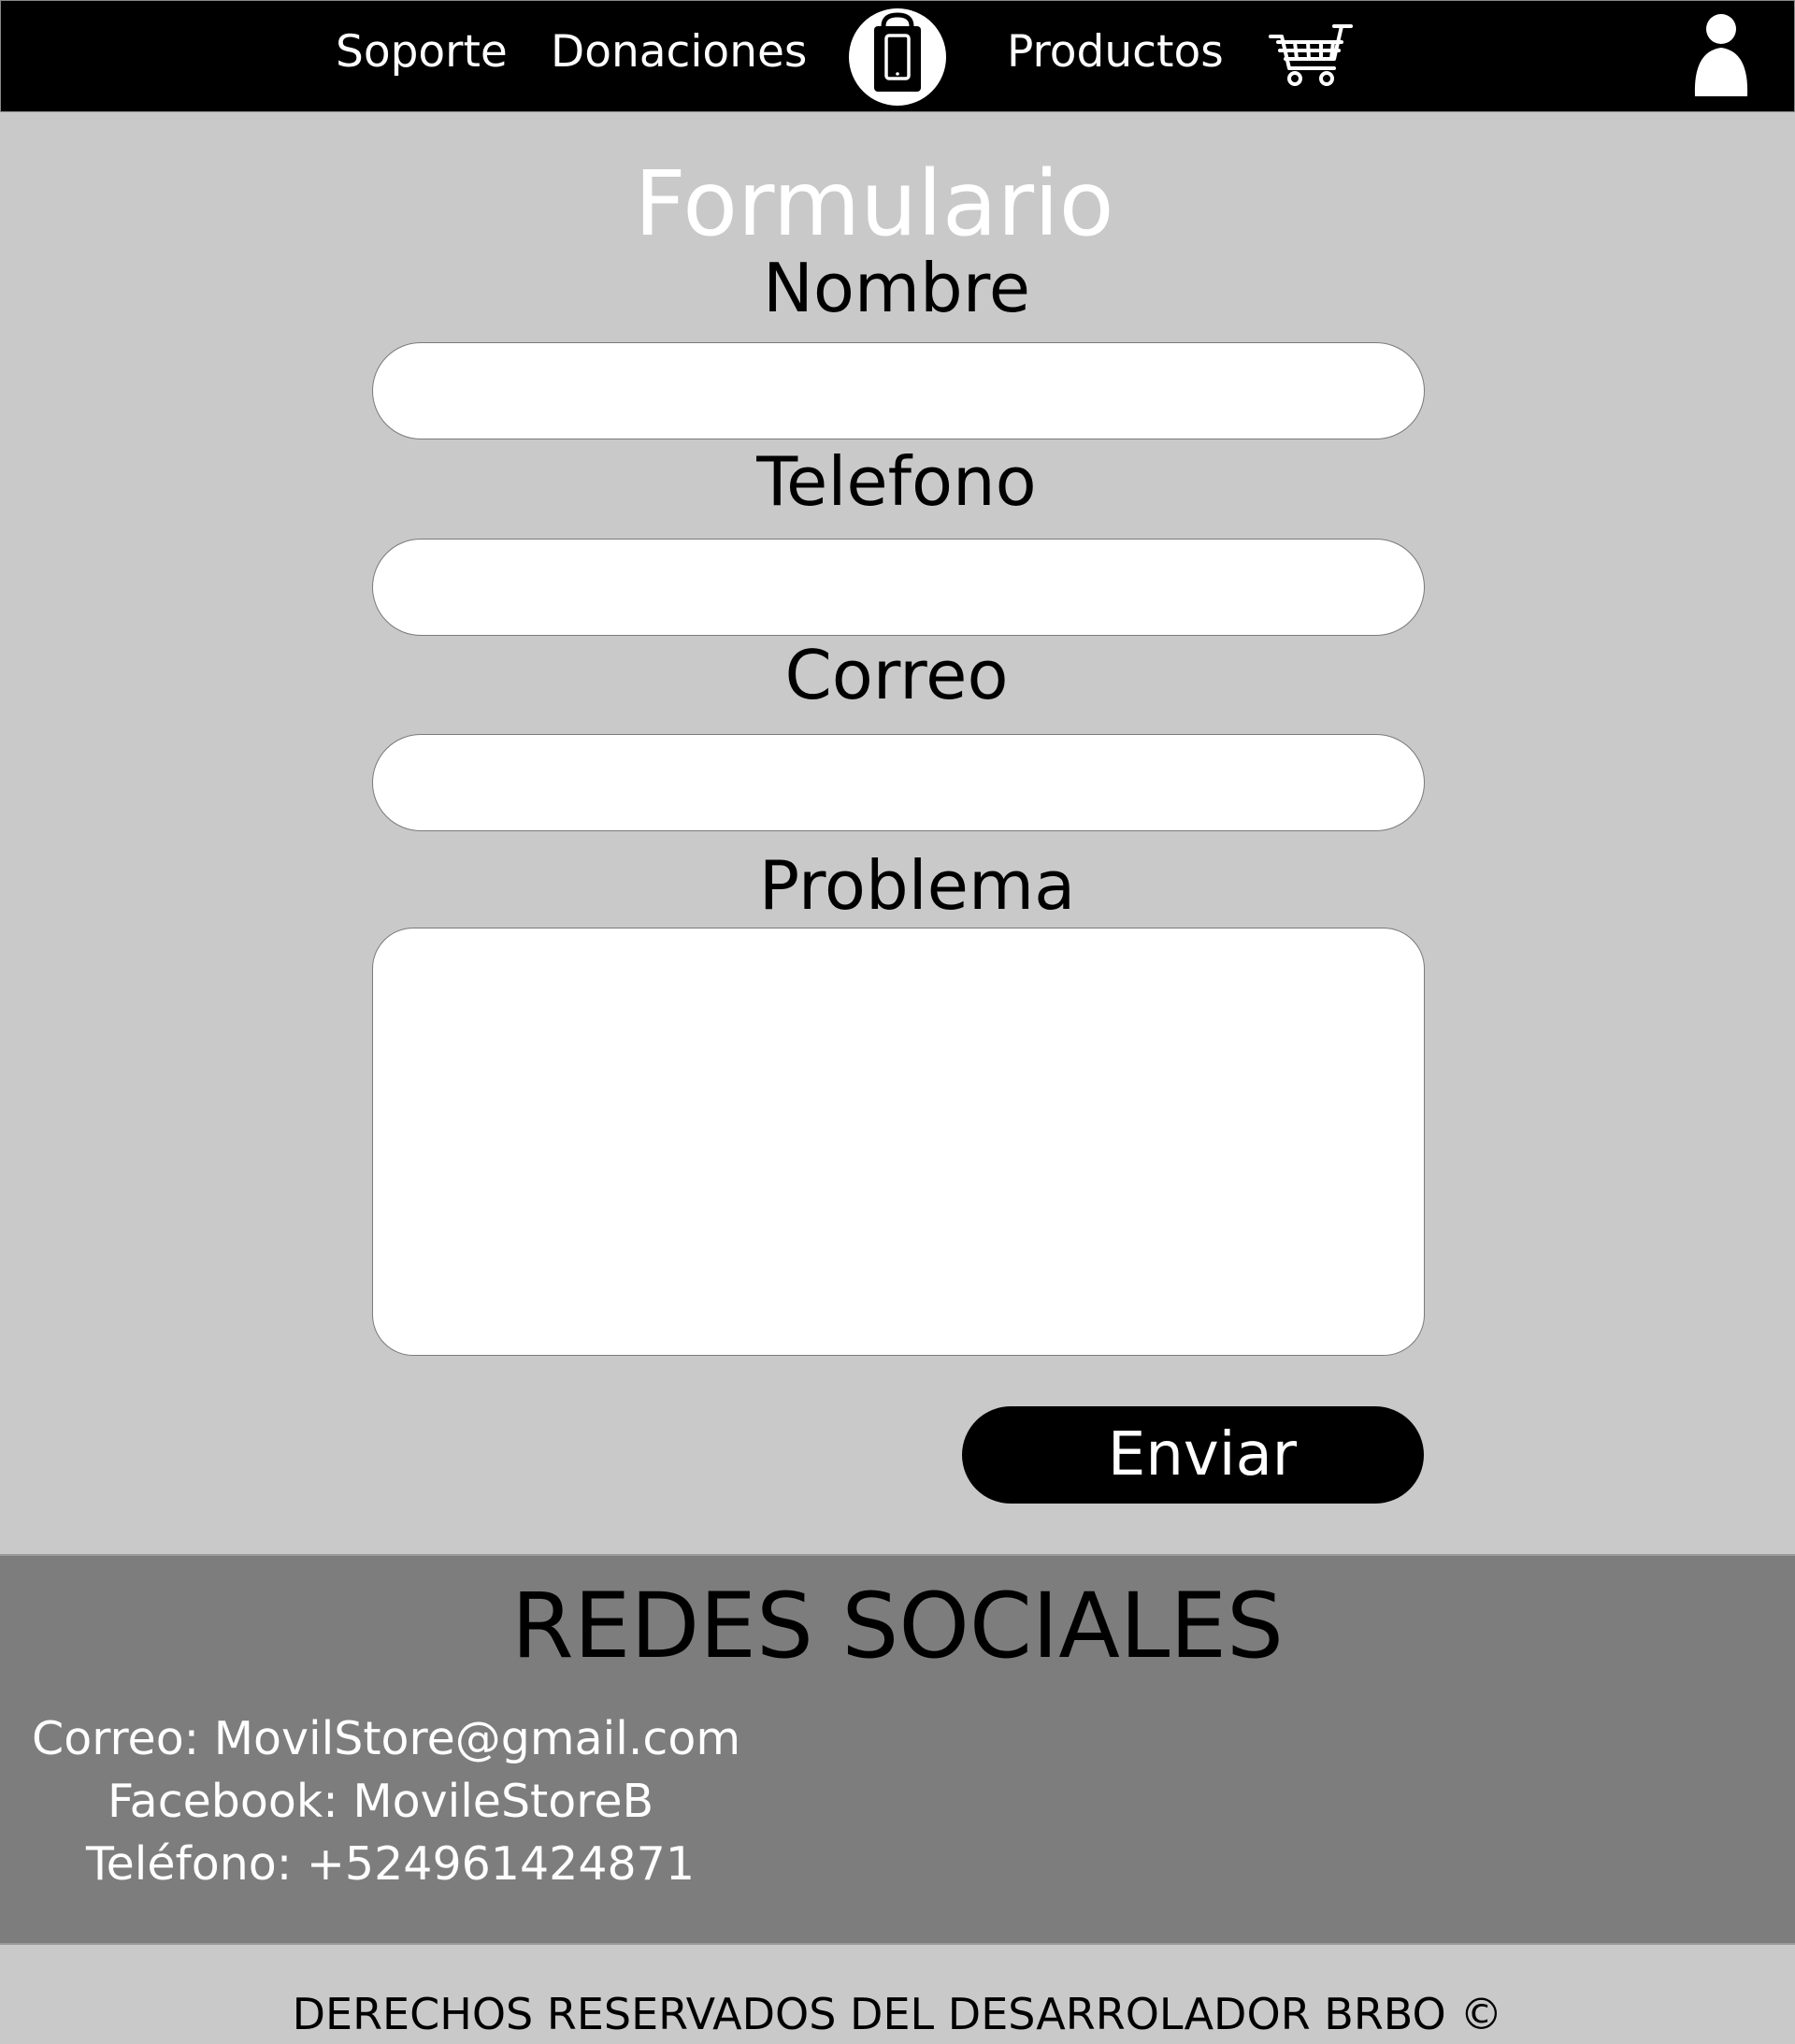 This screenshot has height=2044, width=1795. I want to click on problema-textarea, so click(899, 1142).